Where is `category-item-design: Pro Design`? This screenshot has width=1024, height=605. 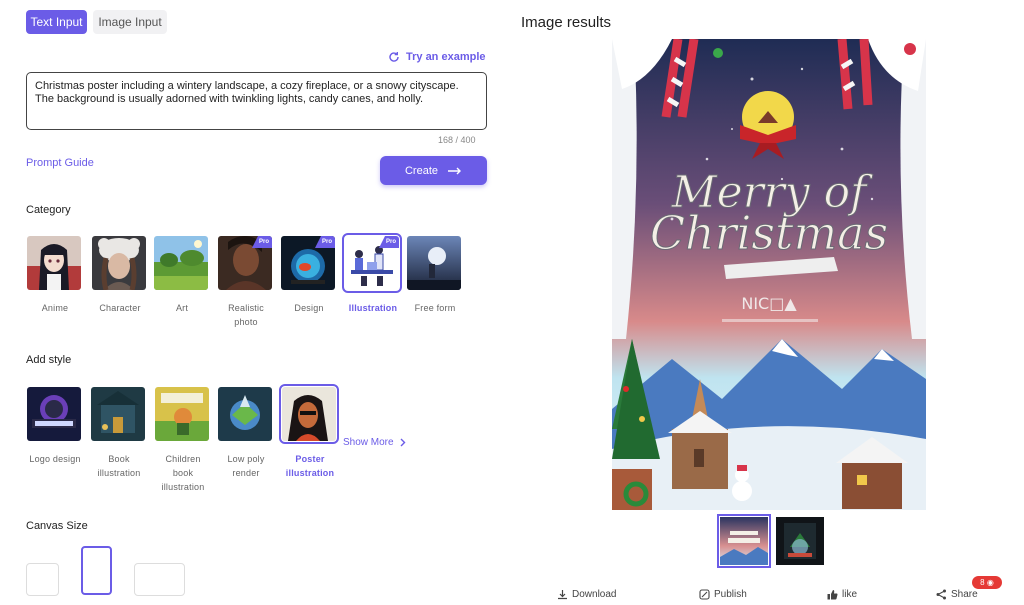 category-item-design: Pro Design is located at coordinates (309, 275).